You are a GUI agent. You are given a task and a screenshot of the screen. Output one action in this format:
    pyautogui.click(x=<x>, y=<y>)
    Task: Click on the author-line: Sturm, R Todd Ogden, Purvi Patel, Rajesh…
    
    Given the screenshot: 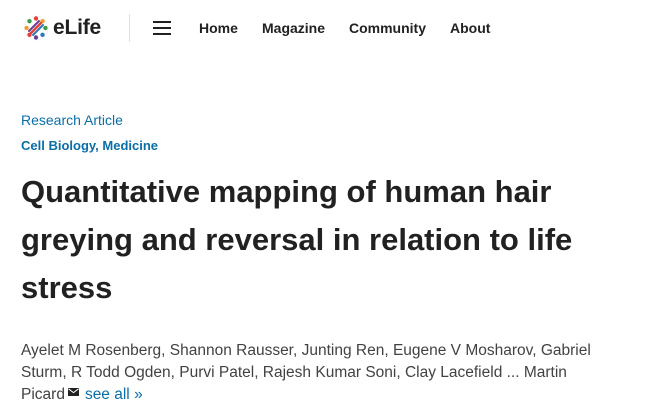 What is the action you would take?
    pyautogui.click(x=327, y=373)
    